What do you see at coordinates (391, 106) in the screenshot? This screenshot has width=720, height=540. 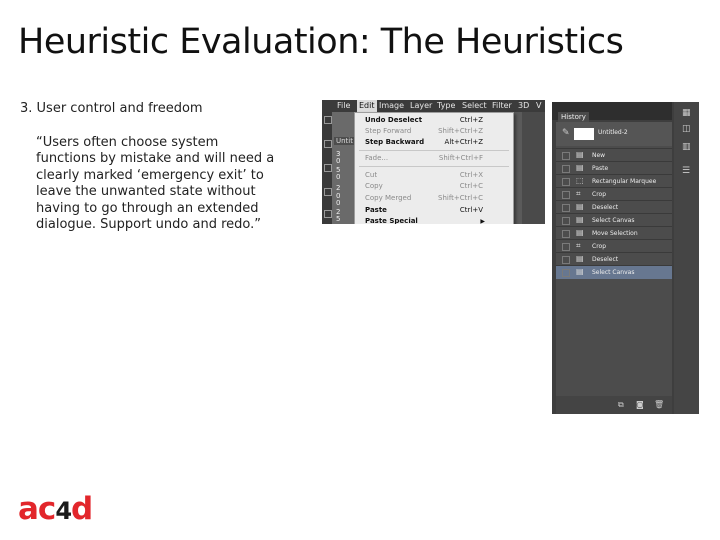 I see `menu-image: Image` at bounding box center [391, 106].